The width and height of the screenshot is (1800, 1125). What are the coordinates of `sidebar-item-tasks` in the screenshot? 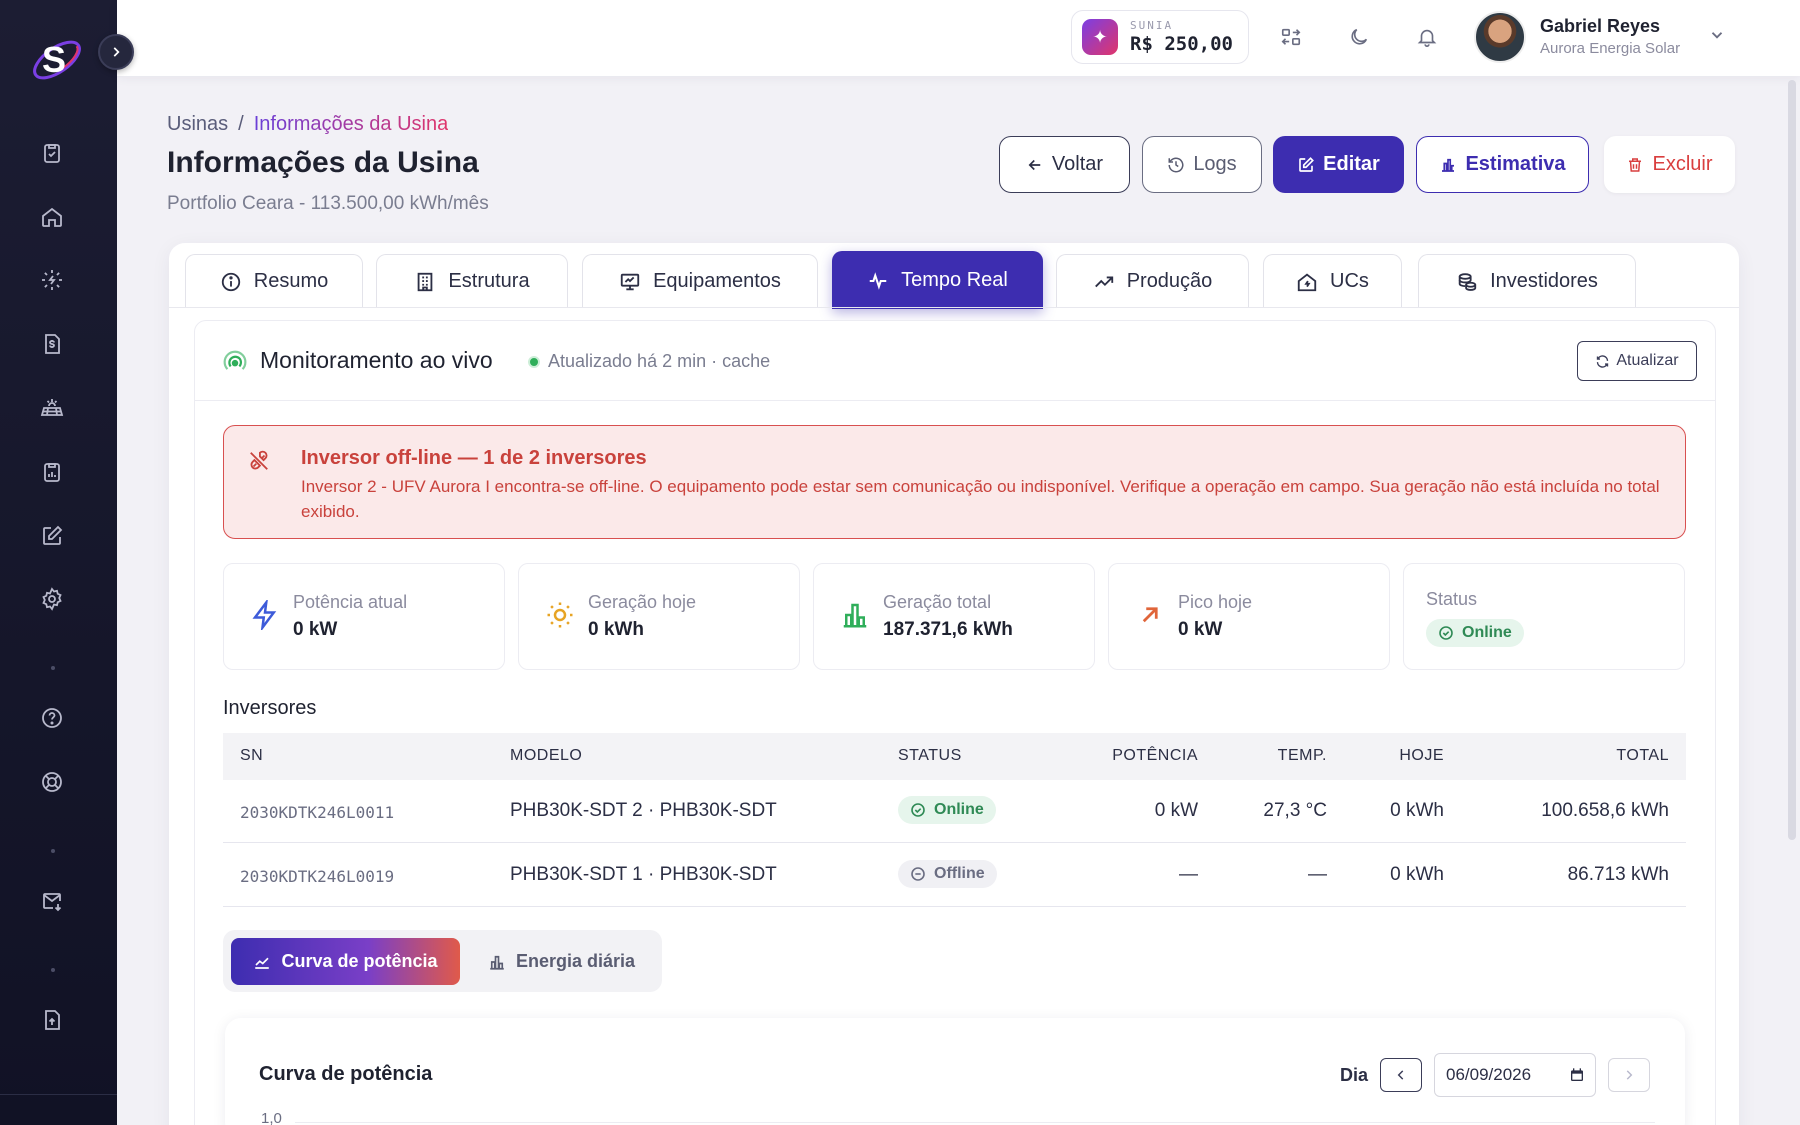 It's located at (52, 153).